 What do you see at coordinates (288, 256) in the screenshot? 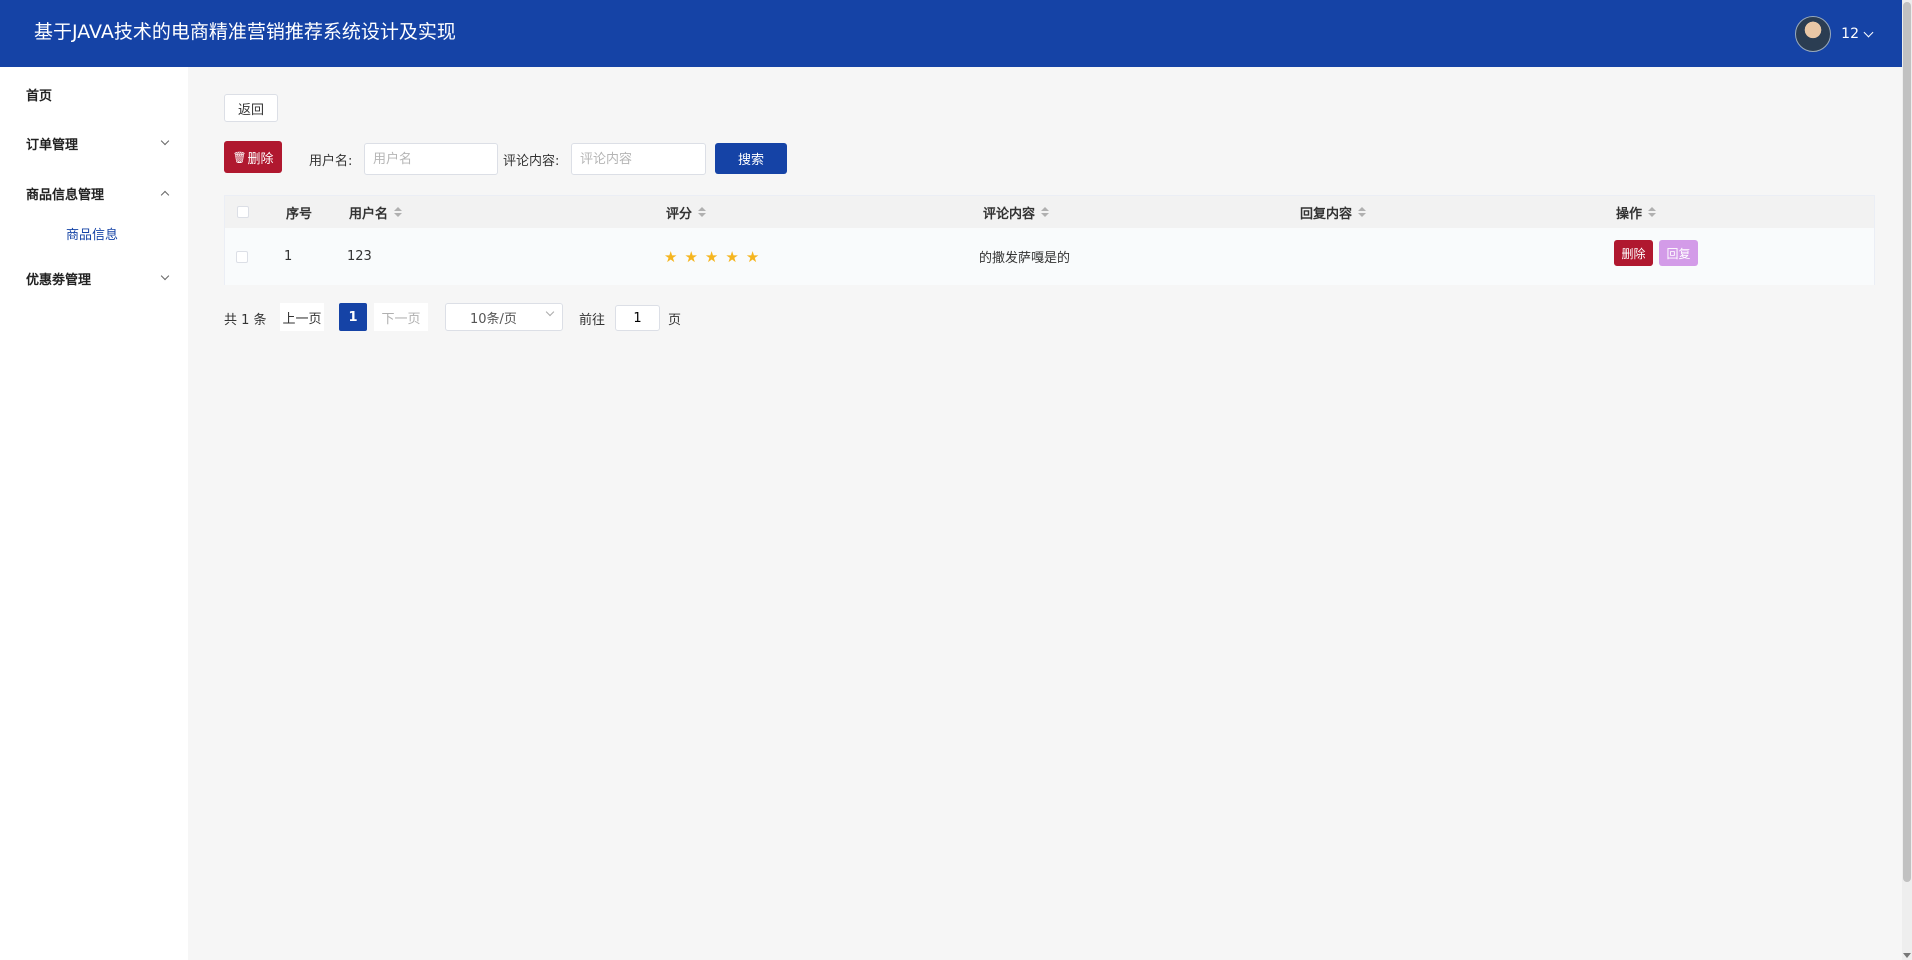
I see `row-index: 1` at bounding box center [288, 256].